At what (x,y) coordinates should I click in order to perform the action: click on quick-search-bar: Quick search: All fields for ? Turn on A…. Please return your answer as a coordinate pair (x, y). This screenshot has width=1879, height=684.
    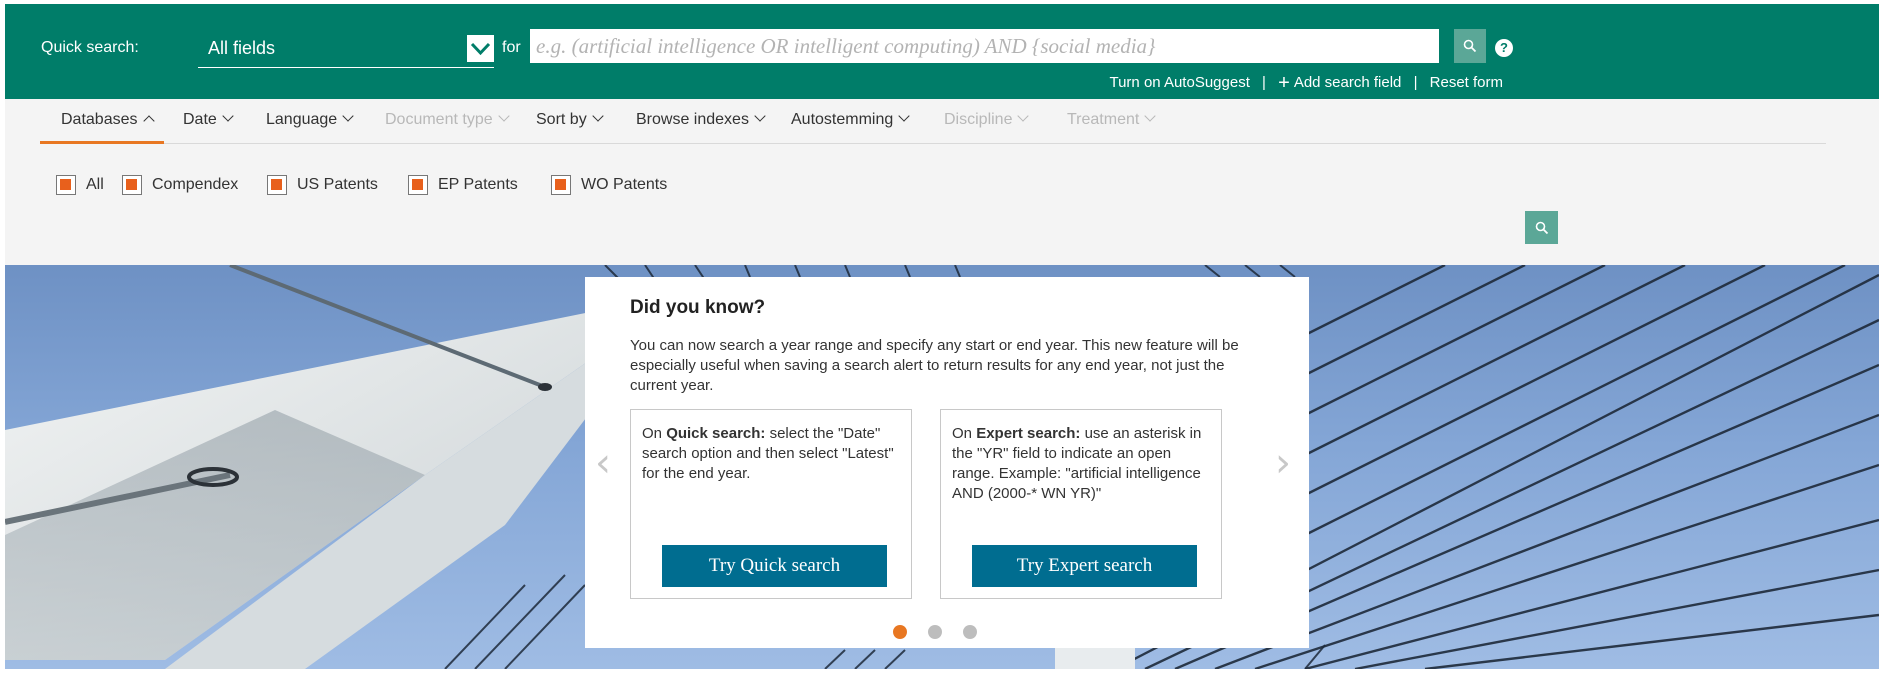
    Looking at the image, I should click on (942, 51).